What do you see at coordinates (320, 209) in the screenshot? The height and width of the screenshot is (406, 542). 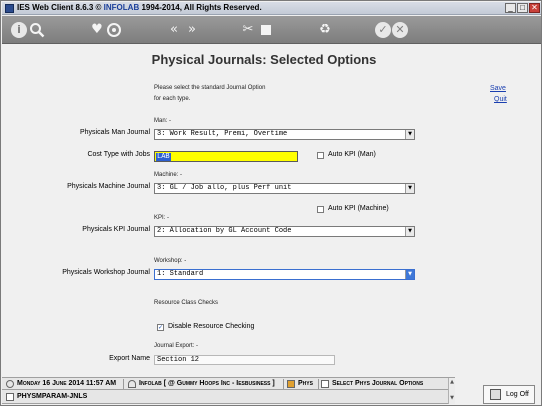 I see `auto-kpi-machine-checkbox` at bounding box center [320, 209].